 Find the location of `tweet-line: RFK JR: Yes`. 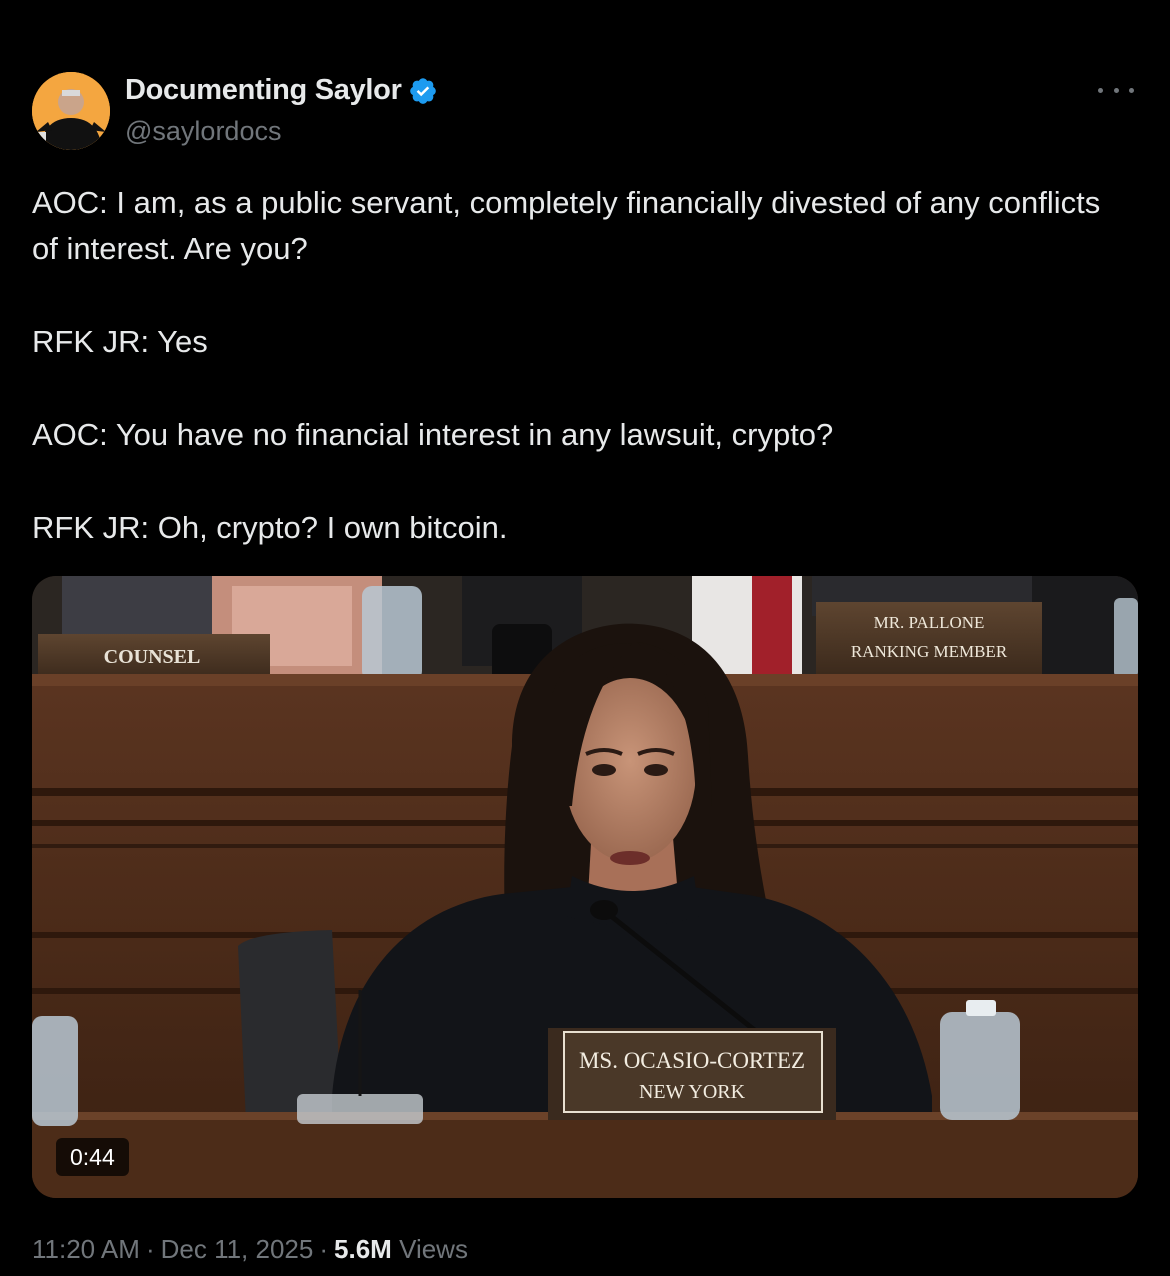

tweet-line: RFK JR: Yes is located at coordinates (120, 341).